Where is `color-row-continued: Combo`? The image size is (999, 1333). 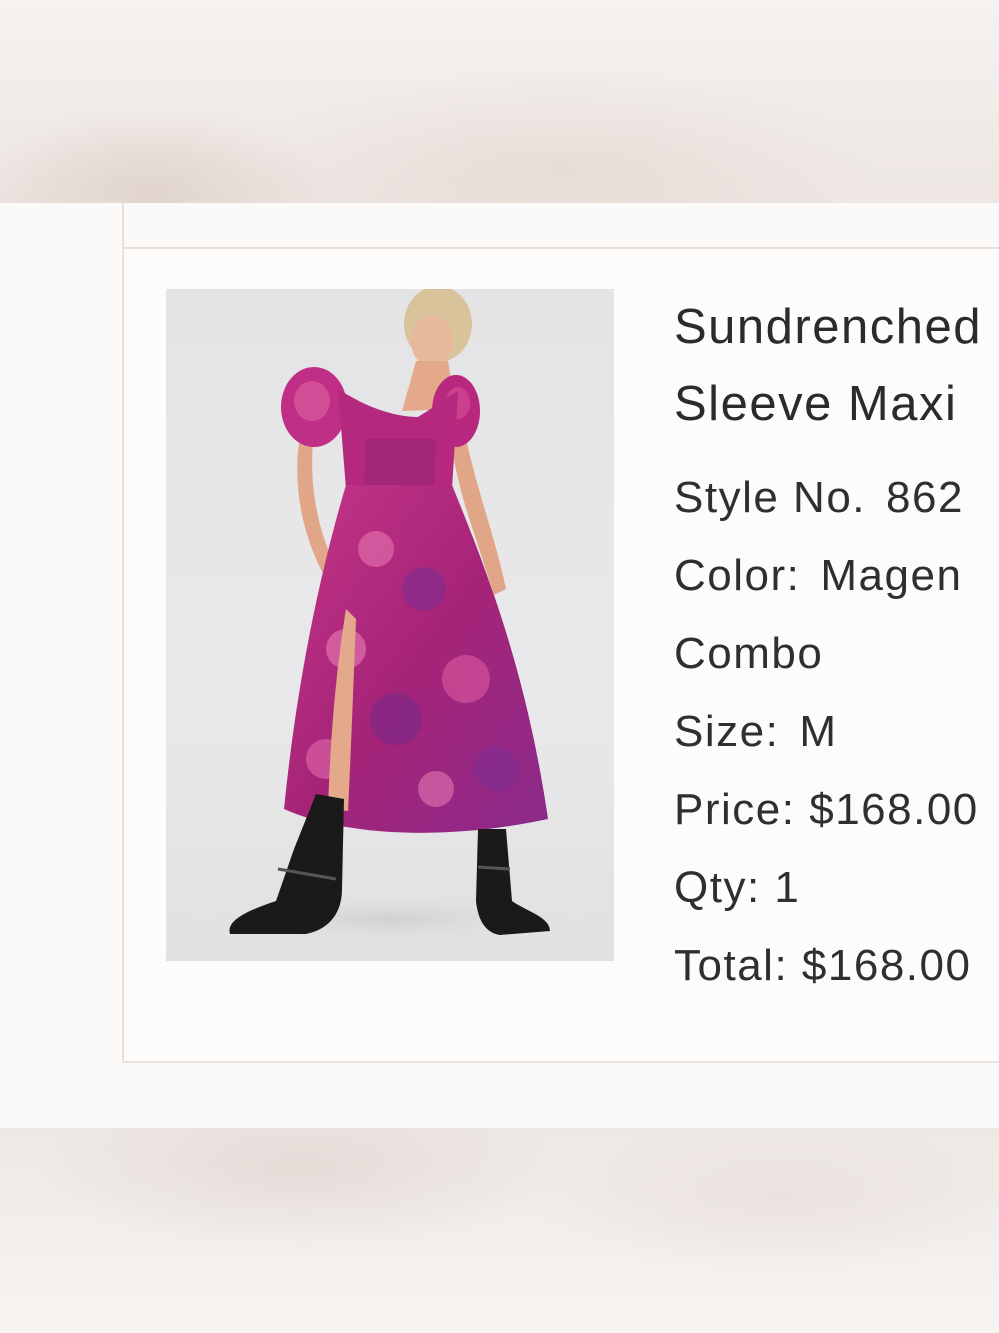
color-row-continued: Combo is located at coordinates (836, 654).